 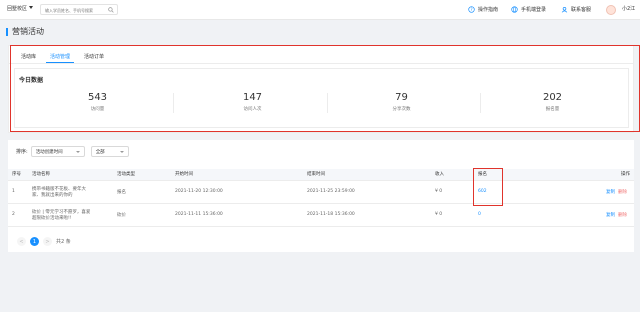 What do you see at coordinates (581, 10) in the screenshot?
I see `customer-service-label: 联系客服` at bounding box center [581, 10].